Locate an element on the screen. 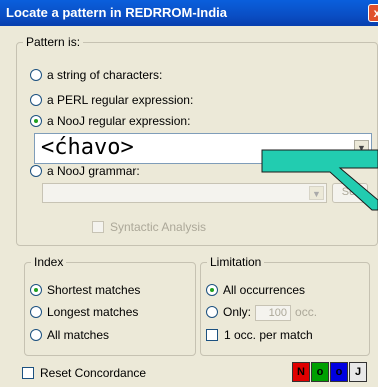  annotation-arrow-shape is located at coordinates (319, 180).